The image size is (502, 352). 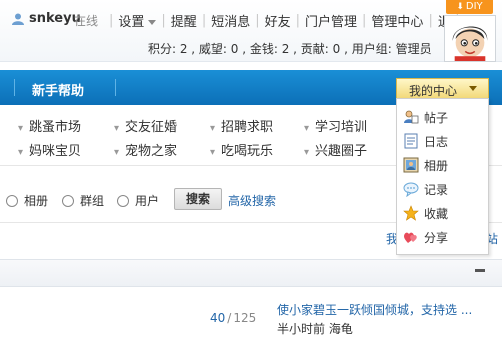 What do you see at coordinates (145, 125) in the screenshot?
I see `category-dating: ▾ 交友征婚` at bounding box center [145, 125].